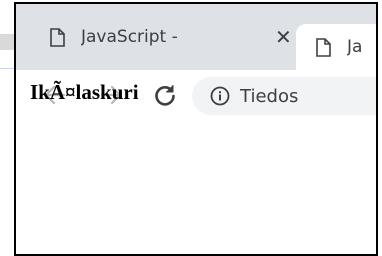 The image size is (382, 256). I want to click on tab-active: Ja, so click(336, 47).